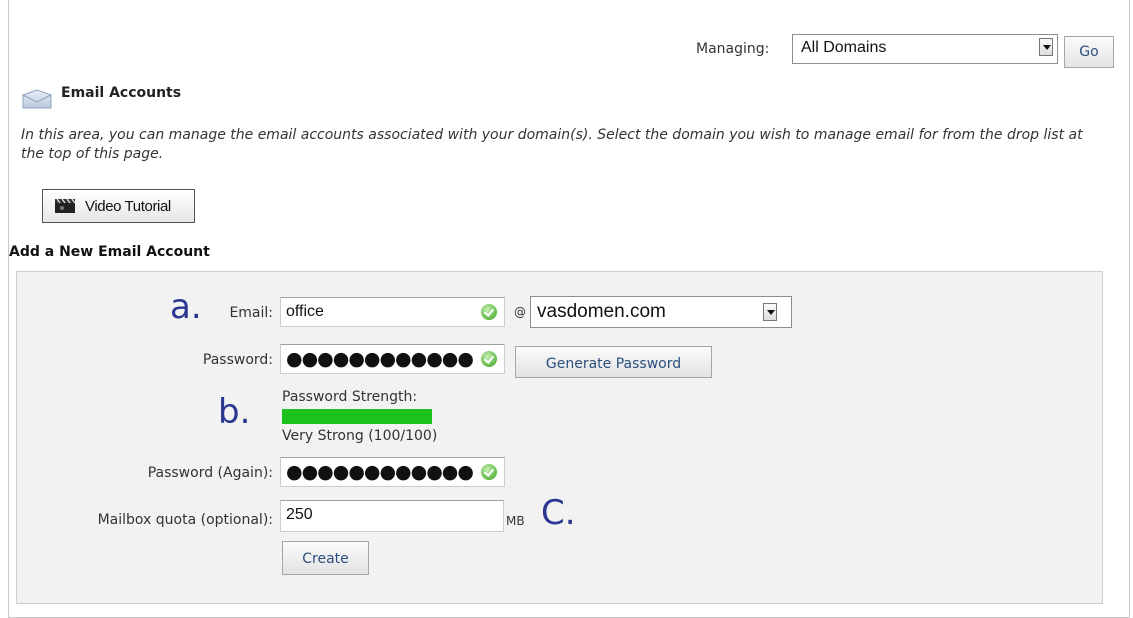 This screenshot has width=1133, height=618. Describe the element at coordinates (210, 473) in the screenshot. I see `password-again-label: Password (Again):` at that location.